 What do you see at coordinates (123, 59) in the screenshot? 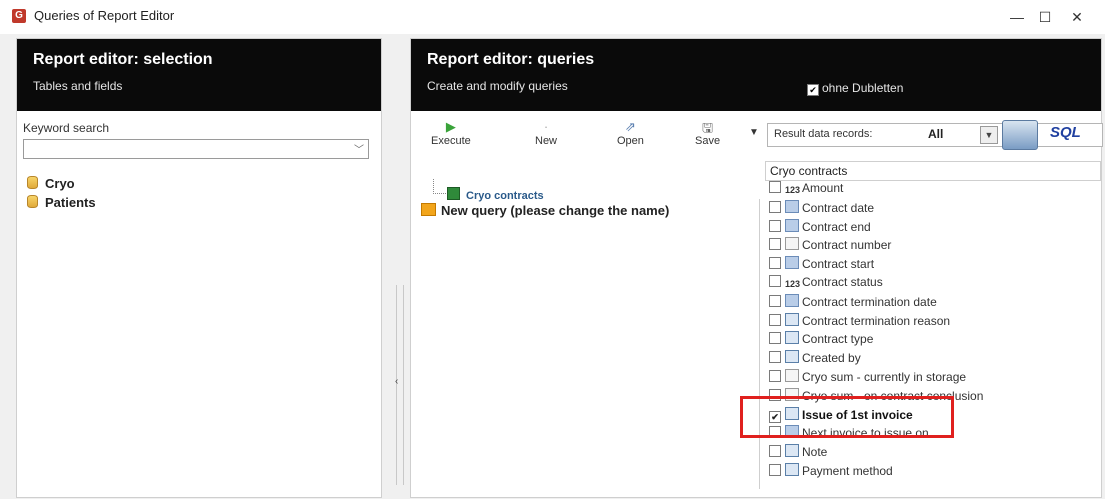
I see `selection-title: Report editor: selection` at bounding box center [123, 59].